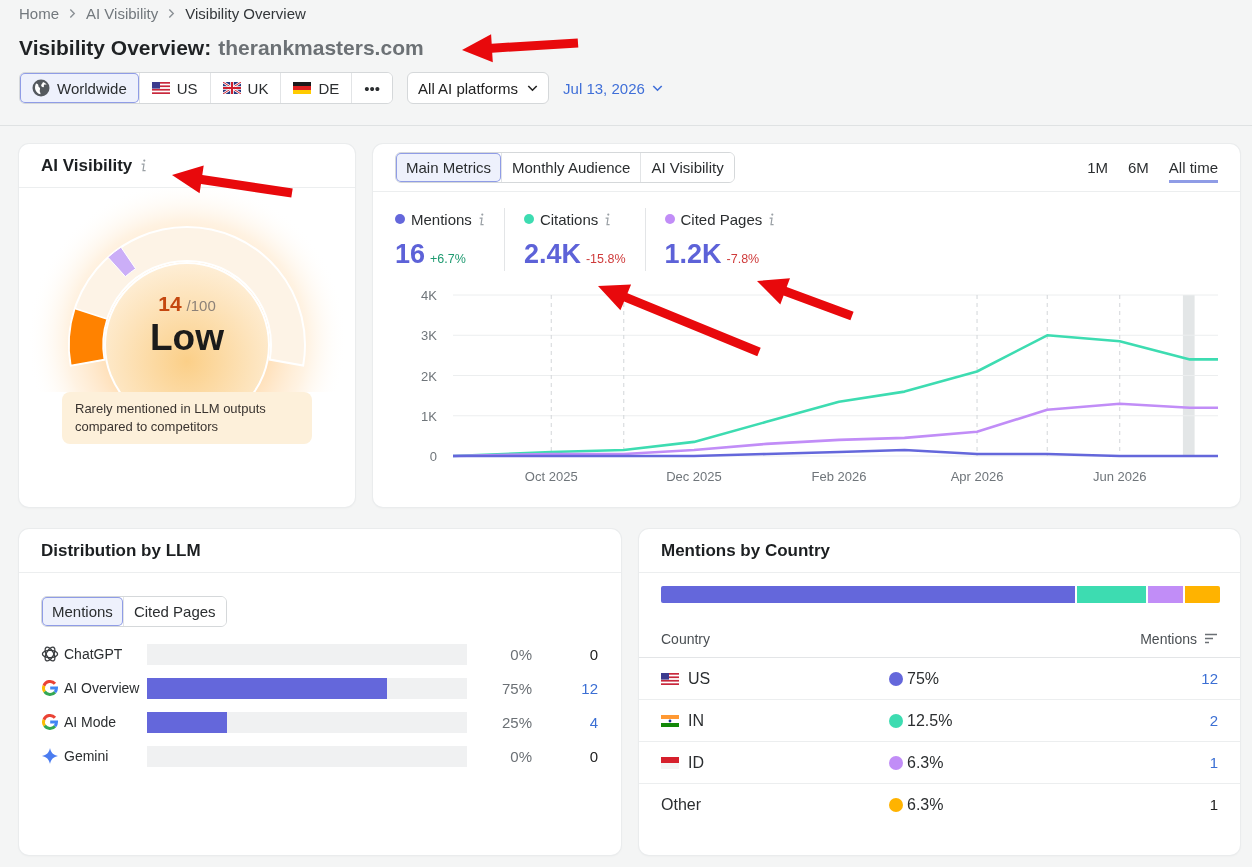 The width and height of the screenshot is (1252, 867). I want to click on domain-name: therankmasters.com, so click(321, 48).